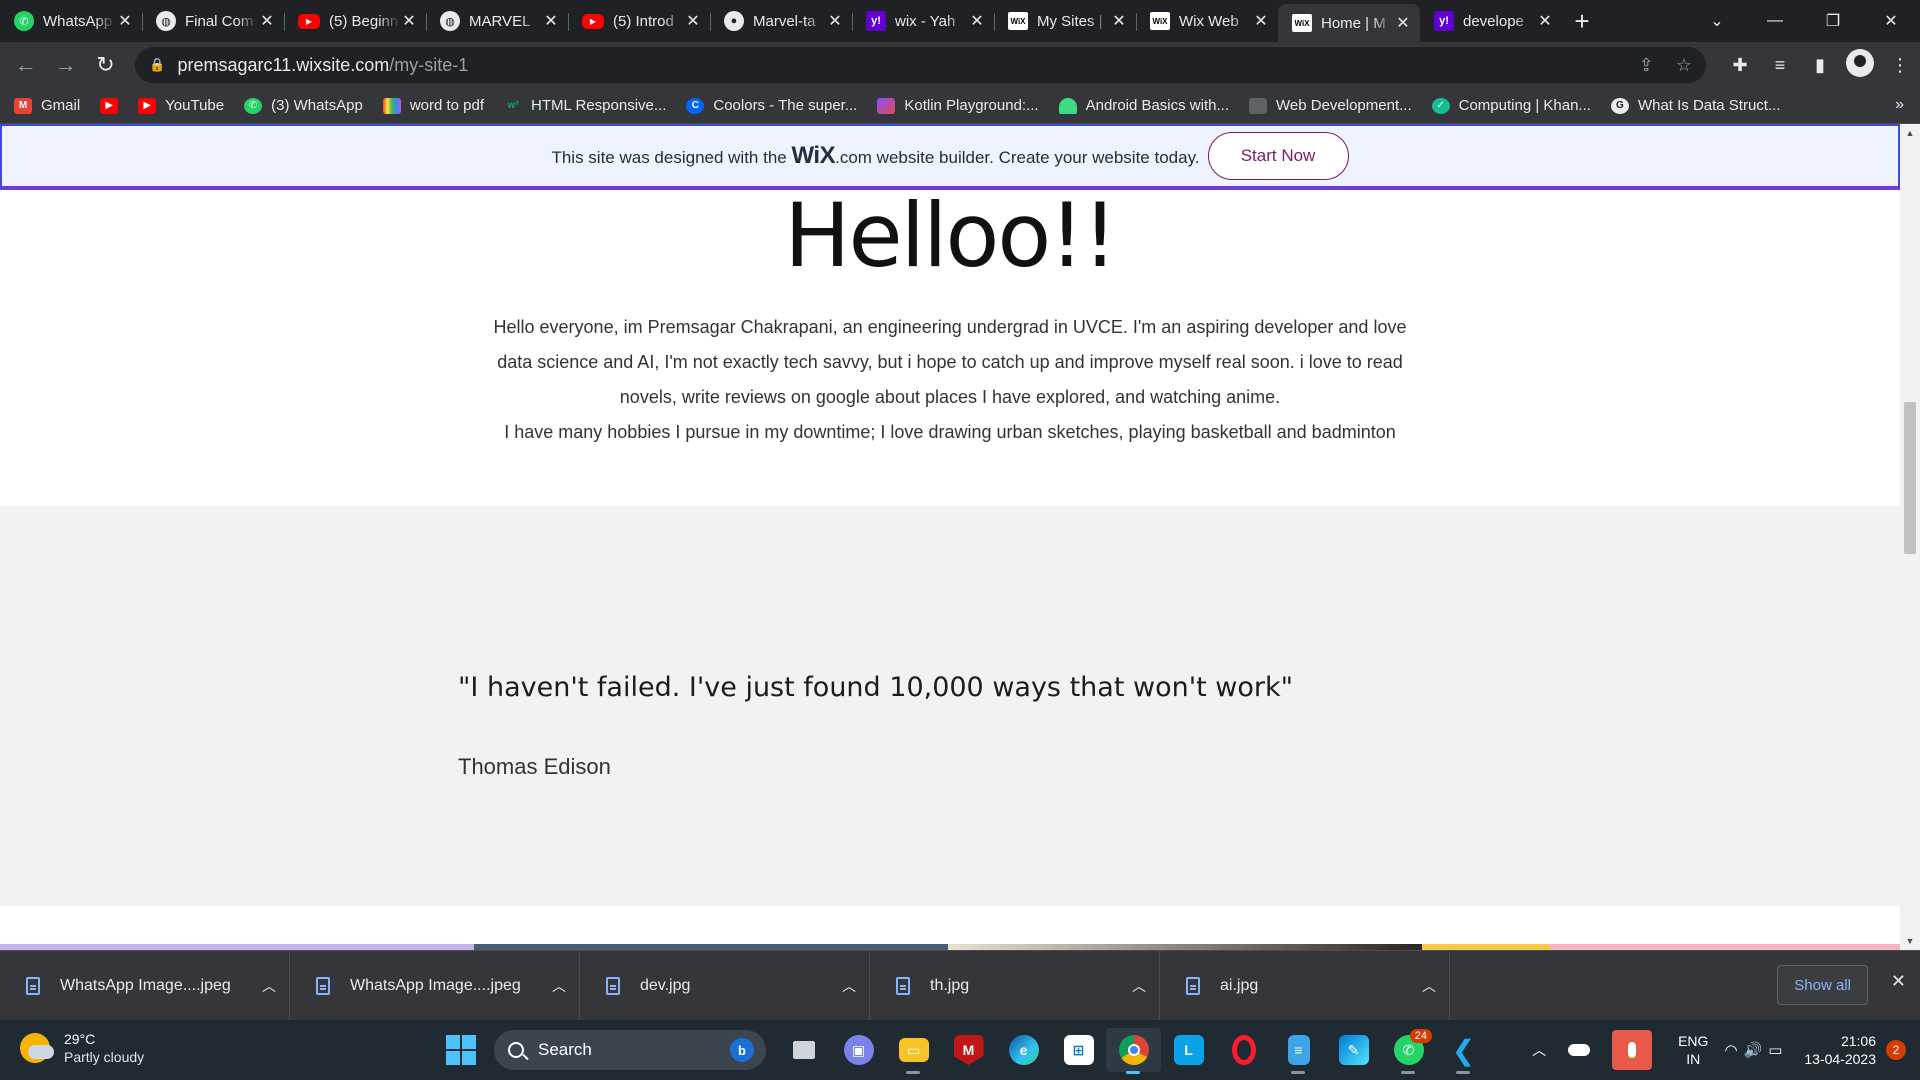 The width and height of the screenshot is (1920, 1080). Describe the element at coordinates (109, 105) in the screenshot. I see `bookmark-youtube-icon-only: ▶` at that location.